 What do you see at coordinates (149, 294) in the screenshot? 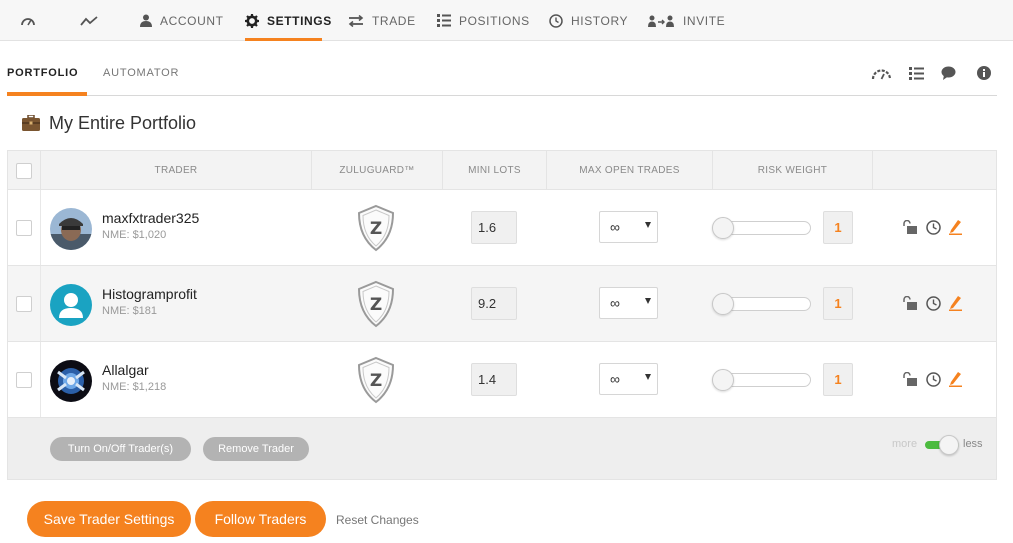
I see `trader-name: Histogramprofit` at bounding box center [149, 294].